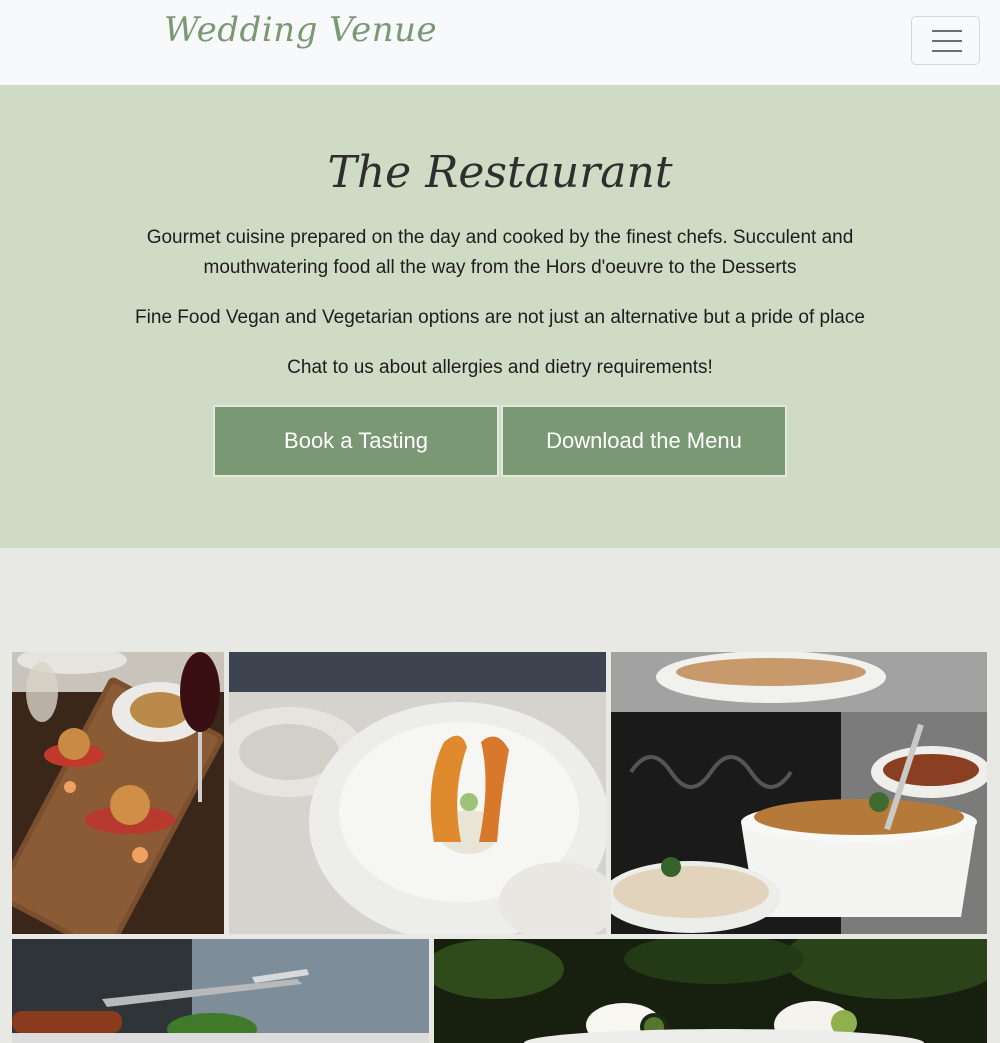  I want to click on gallery-photo-scallops, so click(118, 793).